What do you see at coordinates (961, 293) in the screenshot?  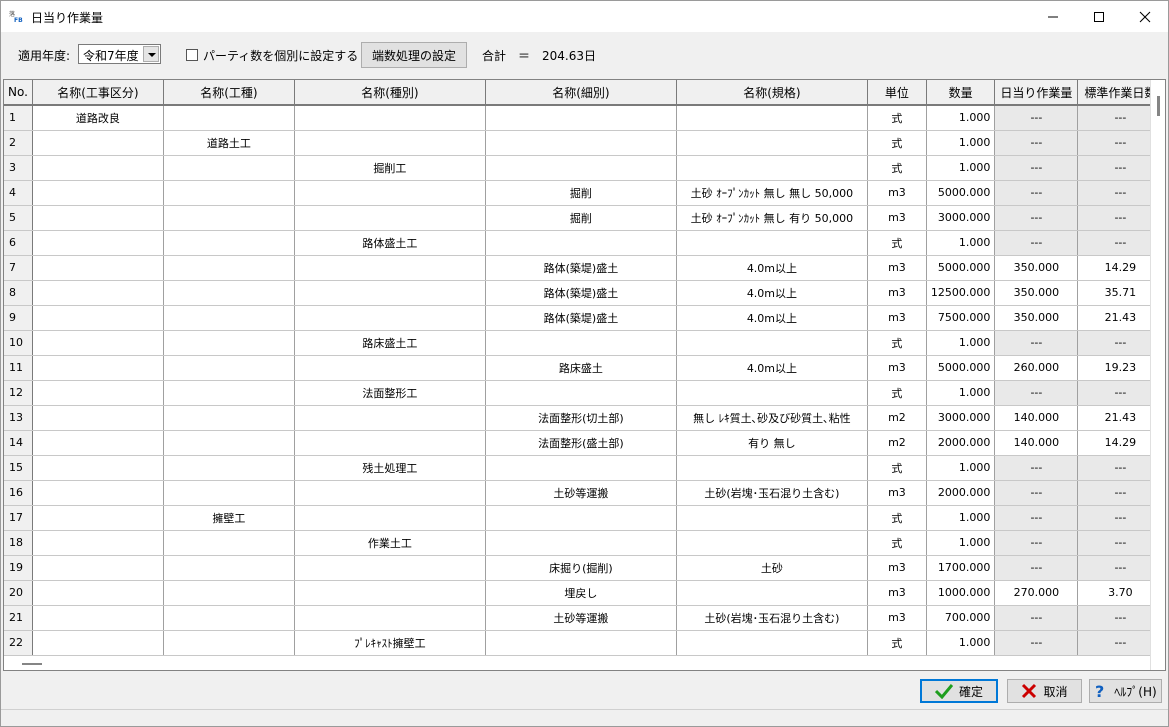 I see `table-cell-qty: 12500.000` at bounding box center [961, 293].